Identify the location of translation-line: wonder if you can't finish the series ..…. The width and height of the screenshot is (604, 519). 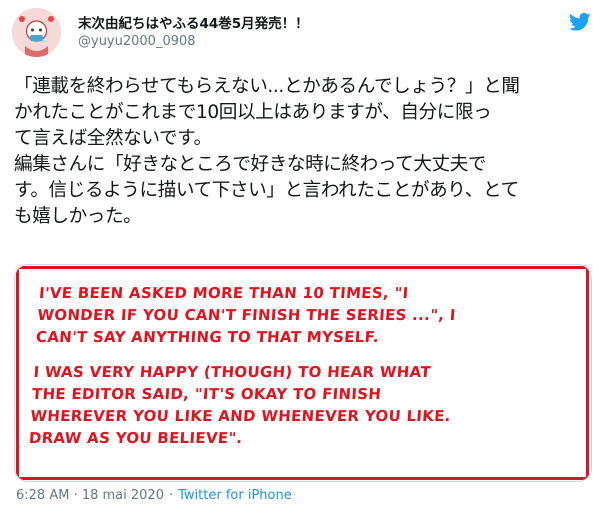
(246, 315).